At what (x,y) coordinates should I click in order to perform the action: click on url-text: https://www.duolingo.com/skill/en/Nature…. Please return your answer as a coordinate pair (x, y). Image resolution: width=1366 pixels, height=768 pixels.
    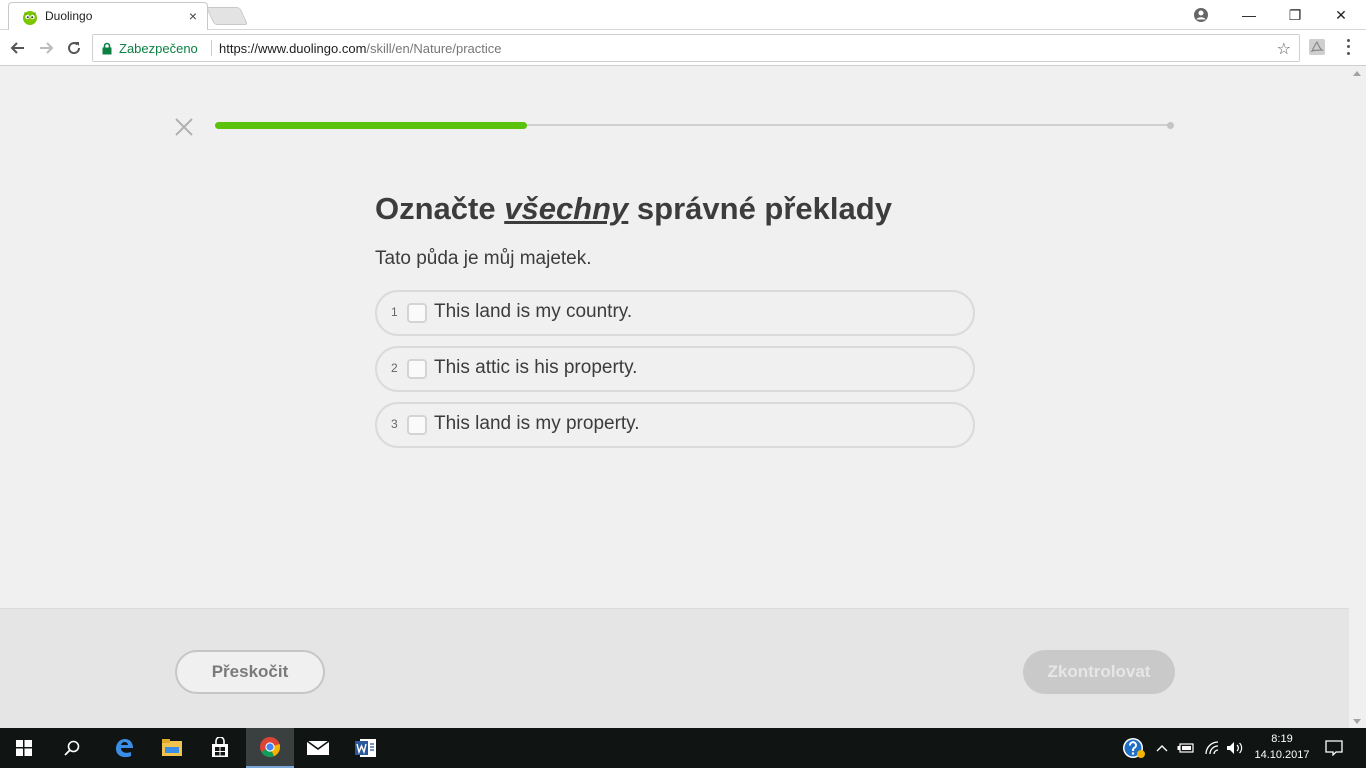
    Looking at the image, I should click on (360, 48).